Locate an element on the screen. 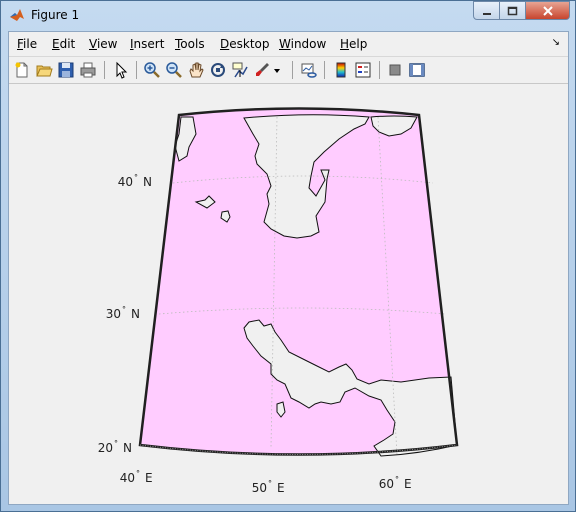  colorbar-icon is located at coordinates (341, 70).